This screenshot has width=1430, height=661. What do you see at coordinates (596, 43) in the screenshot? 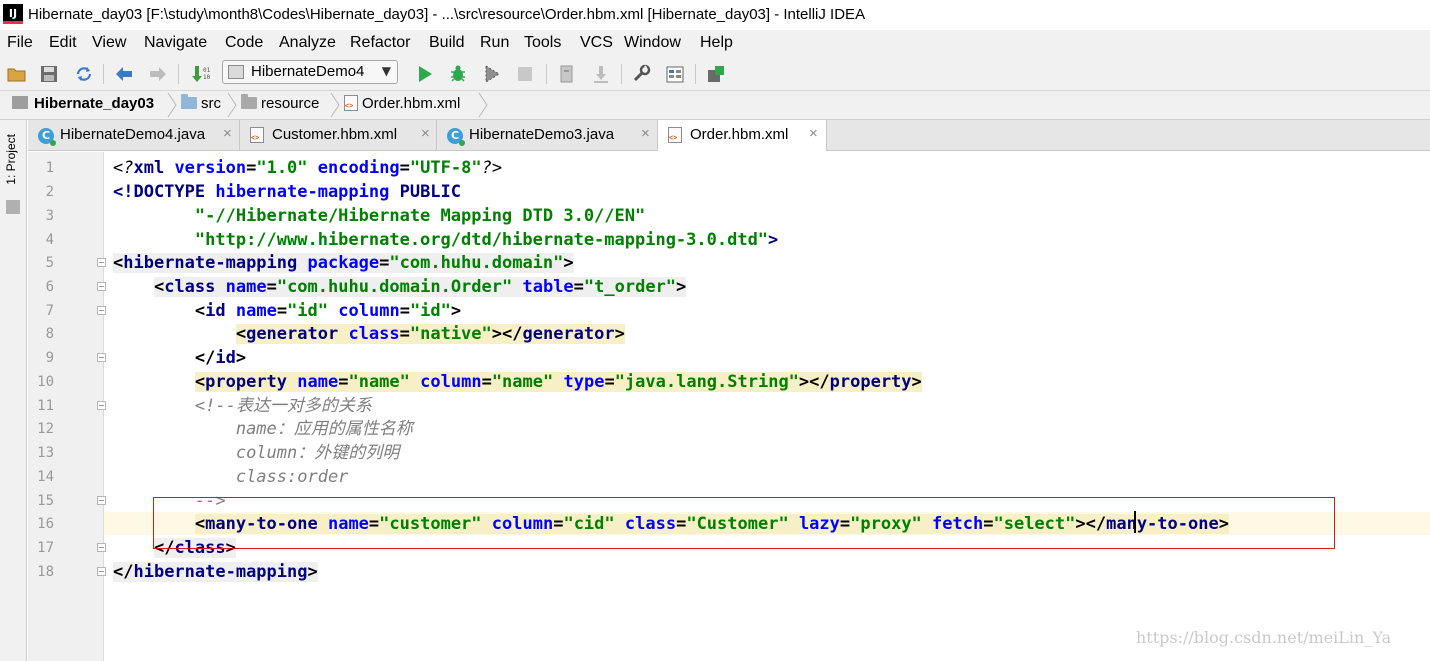
I see `menu-vcs: VCS` at bounding box center [596, 43].